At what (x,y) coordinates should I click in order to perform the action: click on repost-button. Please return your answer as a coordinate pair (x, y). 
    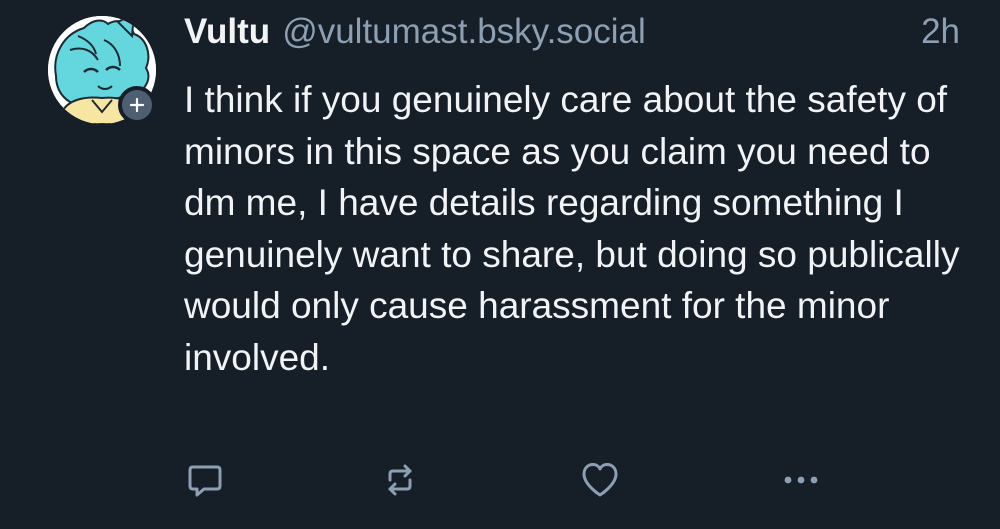
    Looking at the image, I should click on (400, 480).